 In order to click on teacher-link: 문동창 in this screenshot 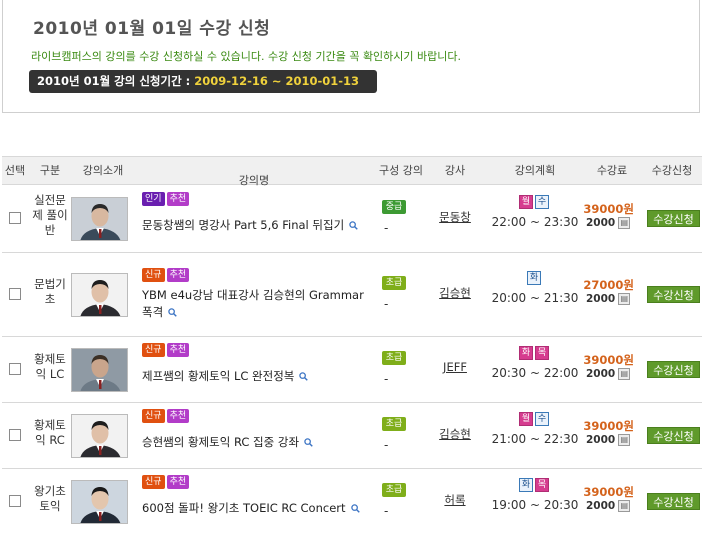, I will do `click(455, 217)`.